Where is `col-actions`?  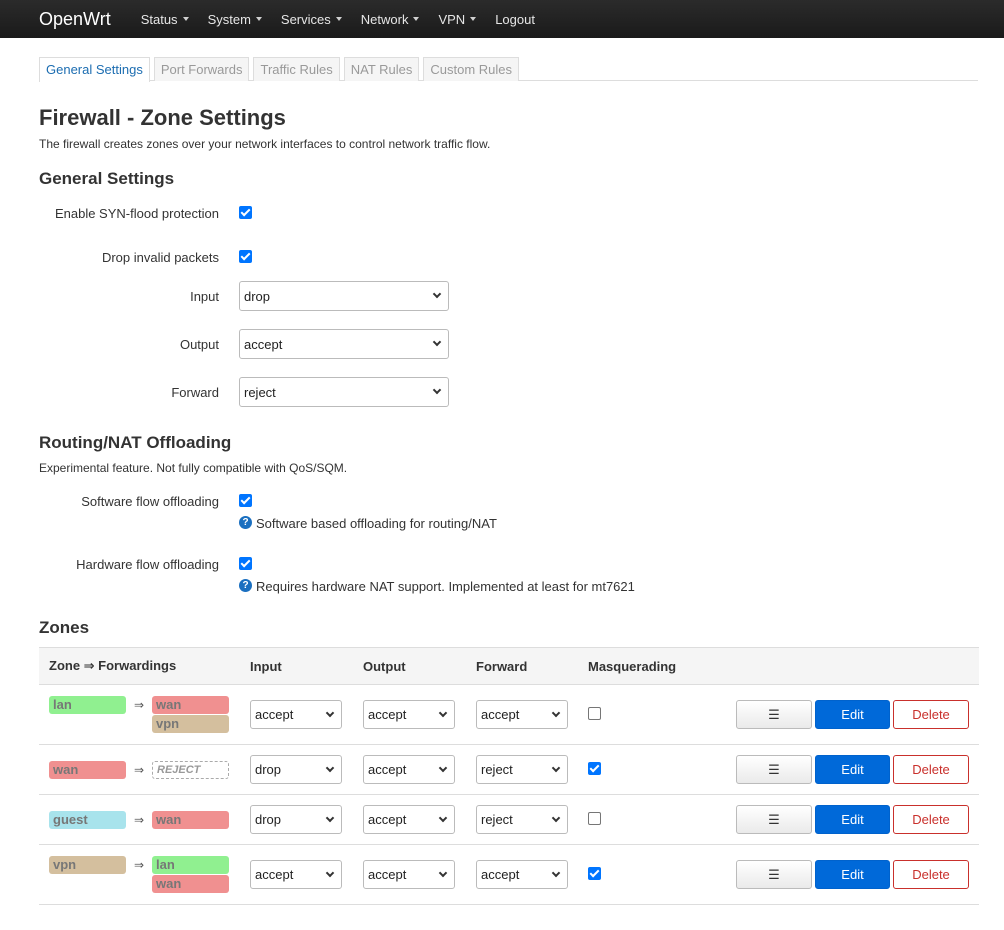 col-actions is located at coordinates (843, 666).